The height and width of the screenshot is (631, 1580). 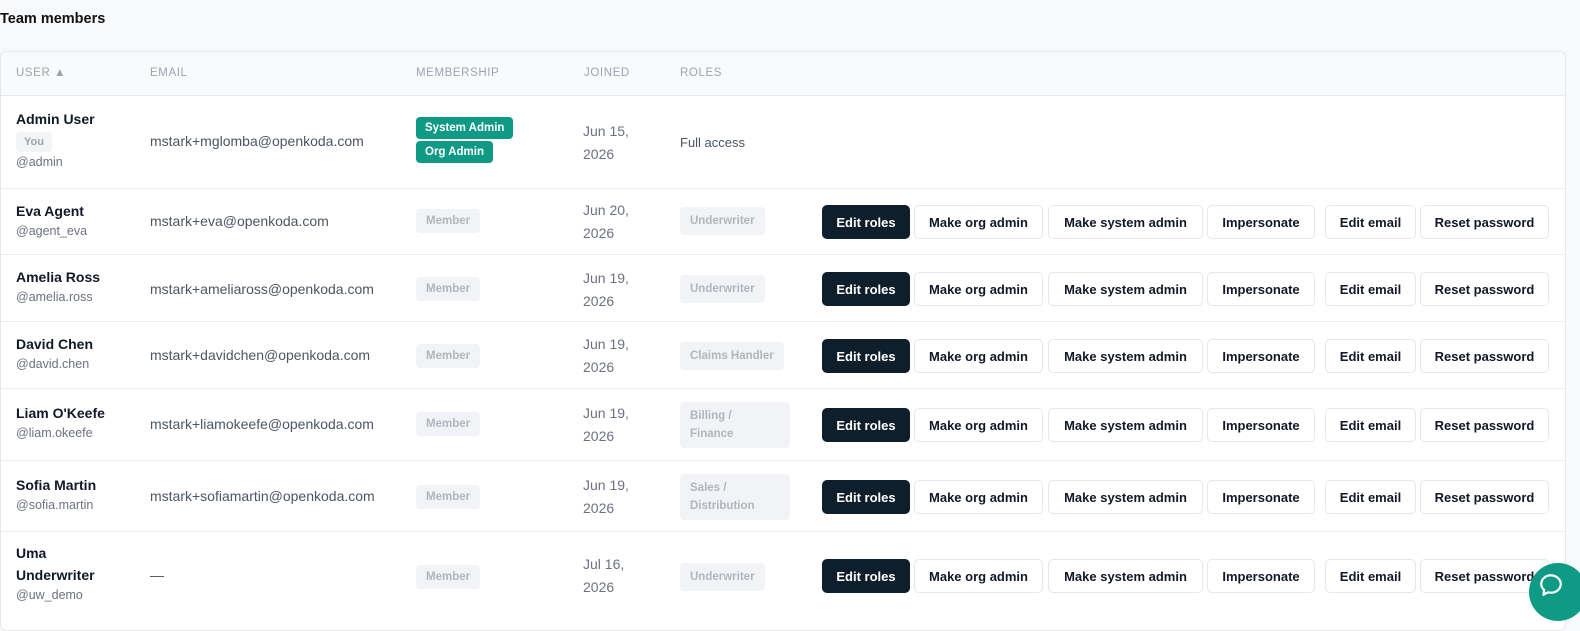 What do you see at coordinates (55, 575) in the screenshot?
I see `user-name: Underwriter` at bounding box center [55, 575].